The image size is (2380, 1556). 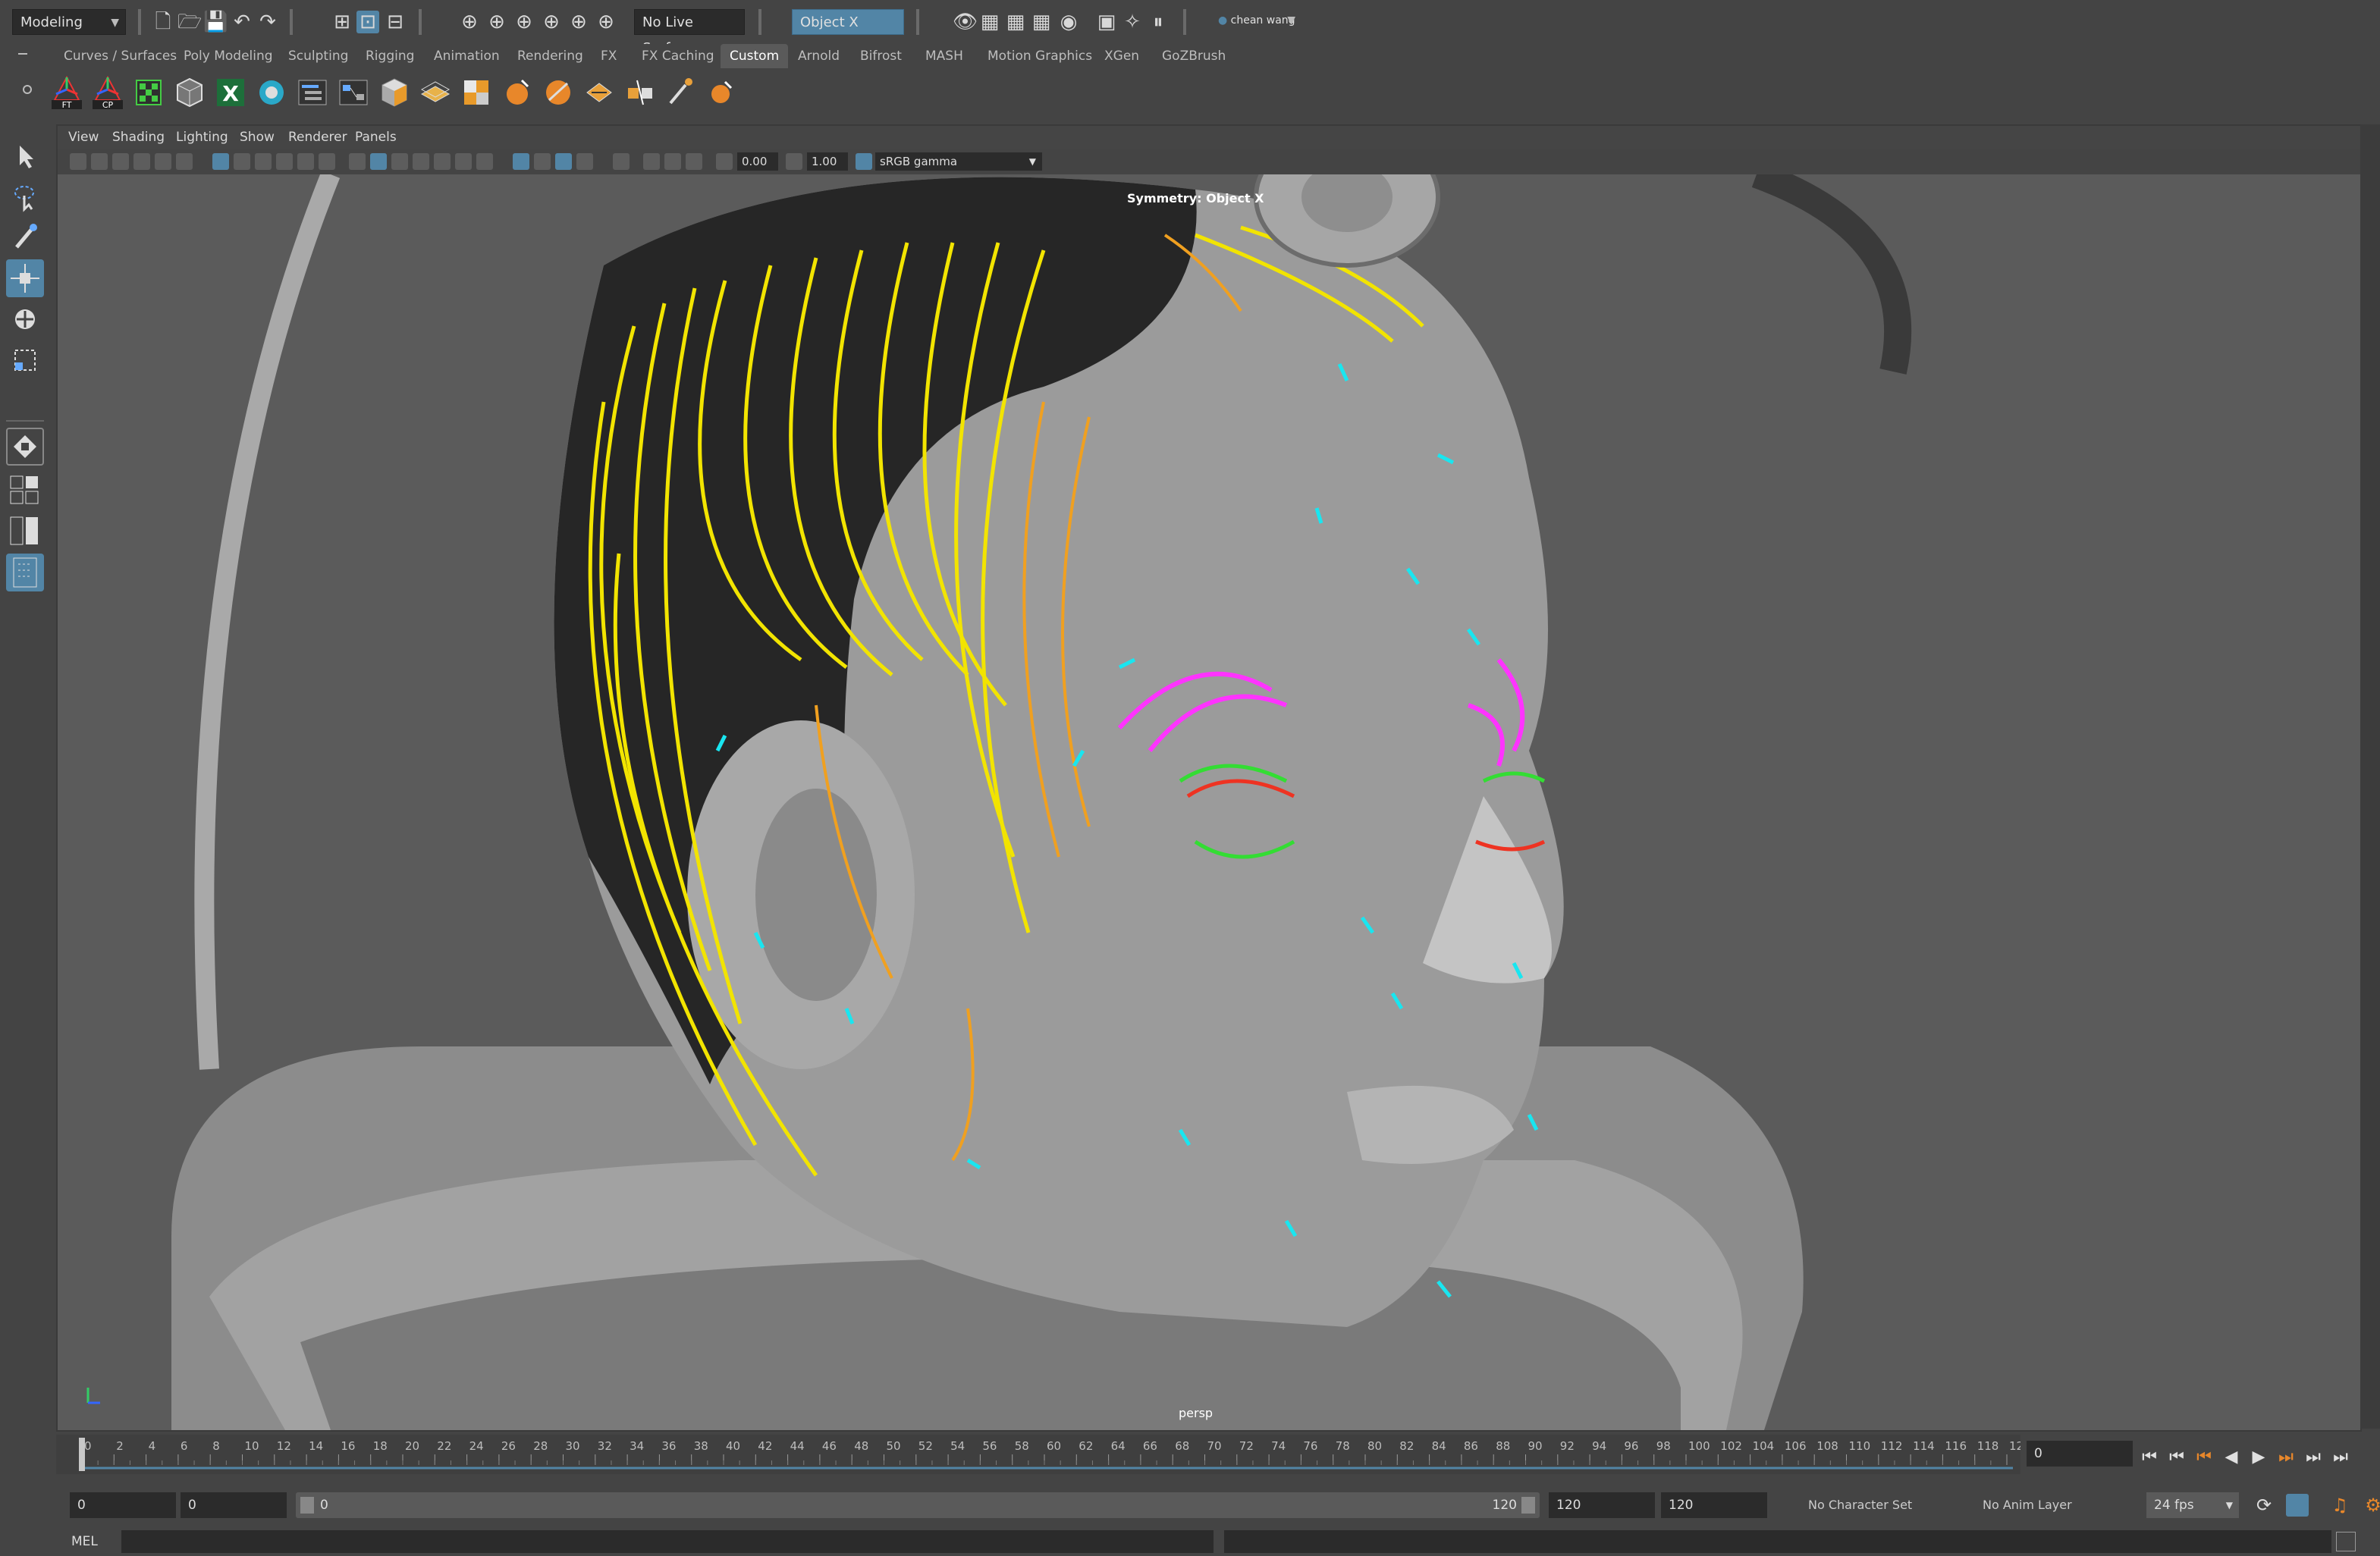 What do you see at coordinates (651, 161) in the screenshot?
I see `motion-blur-icon` at bounding box center [651, 161].